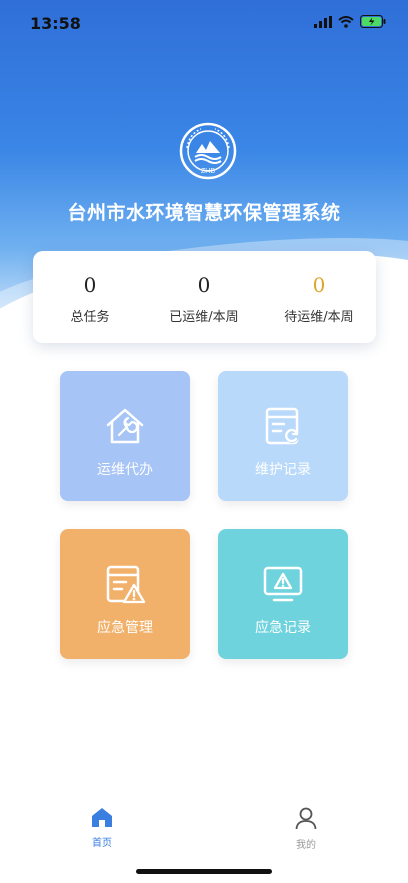 This screenshot has height=883, width=408. Describe the element at coordinates (204, 871) in the screenshot. I see `home-indicator` at that location.